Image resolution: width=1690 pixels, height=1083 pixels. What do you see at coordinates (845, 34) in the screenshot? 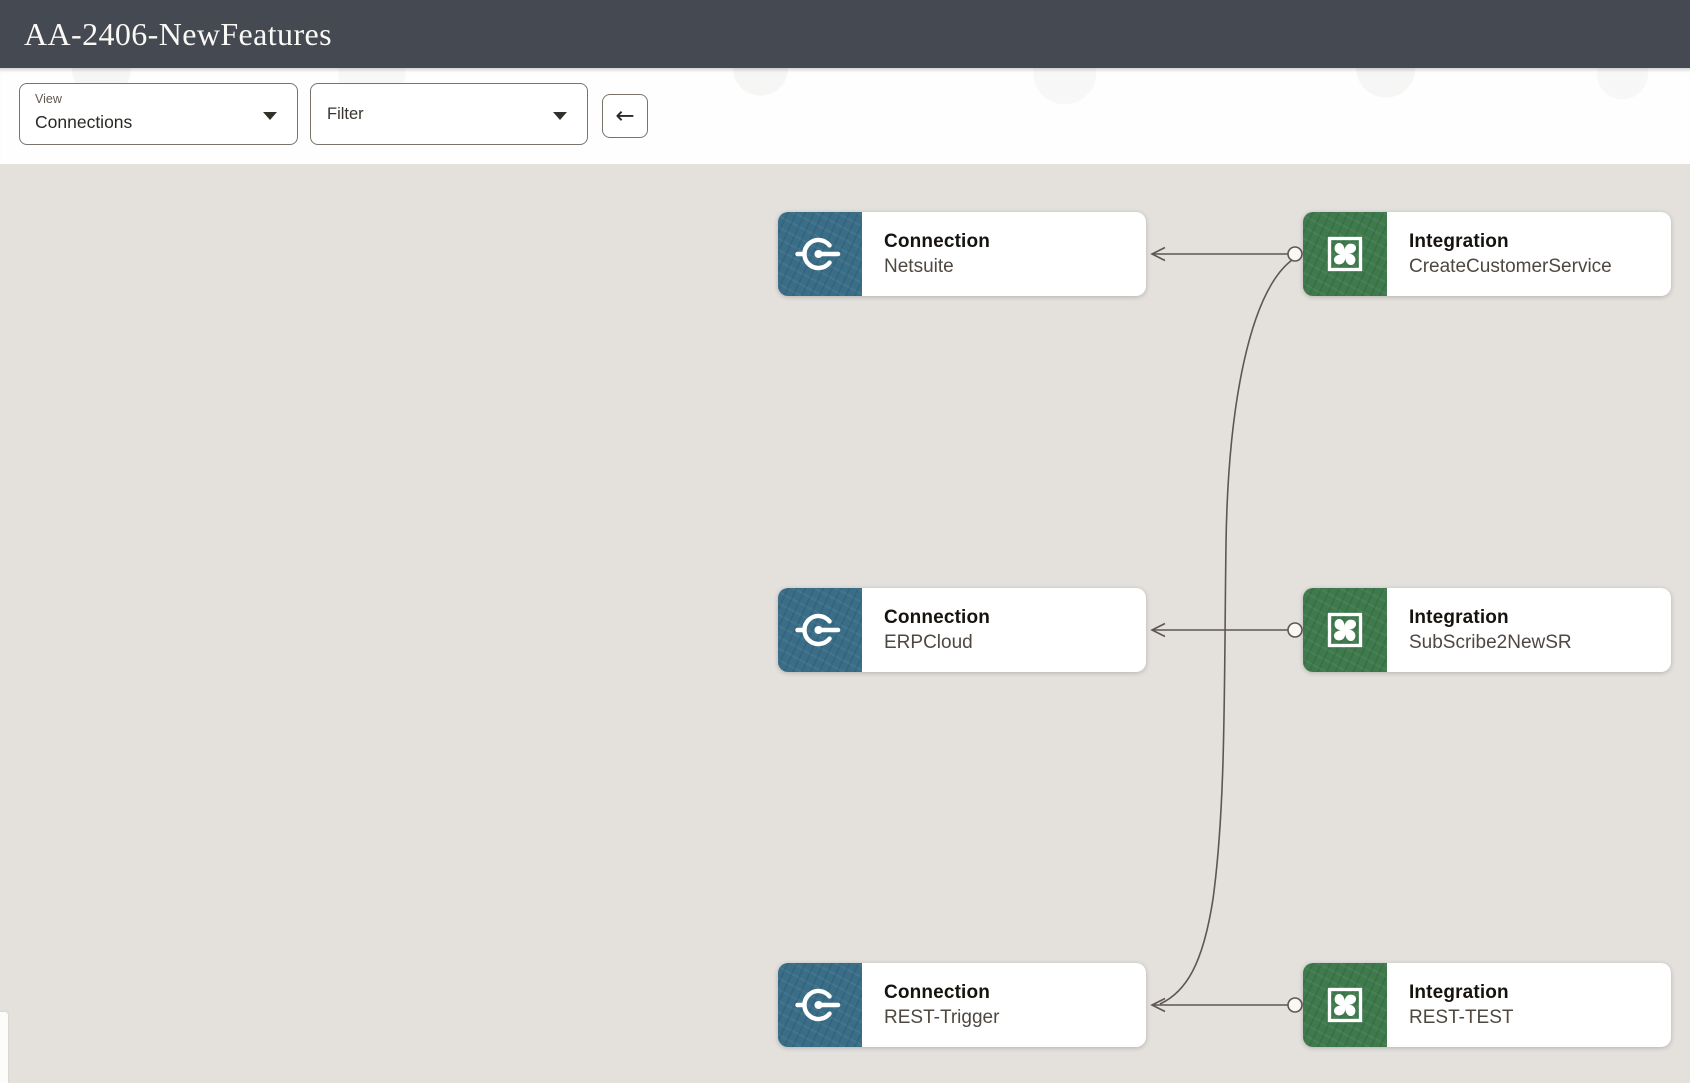
I see `app-header: AA-2406-NewFeatures` at bounding box center [845, 34].